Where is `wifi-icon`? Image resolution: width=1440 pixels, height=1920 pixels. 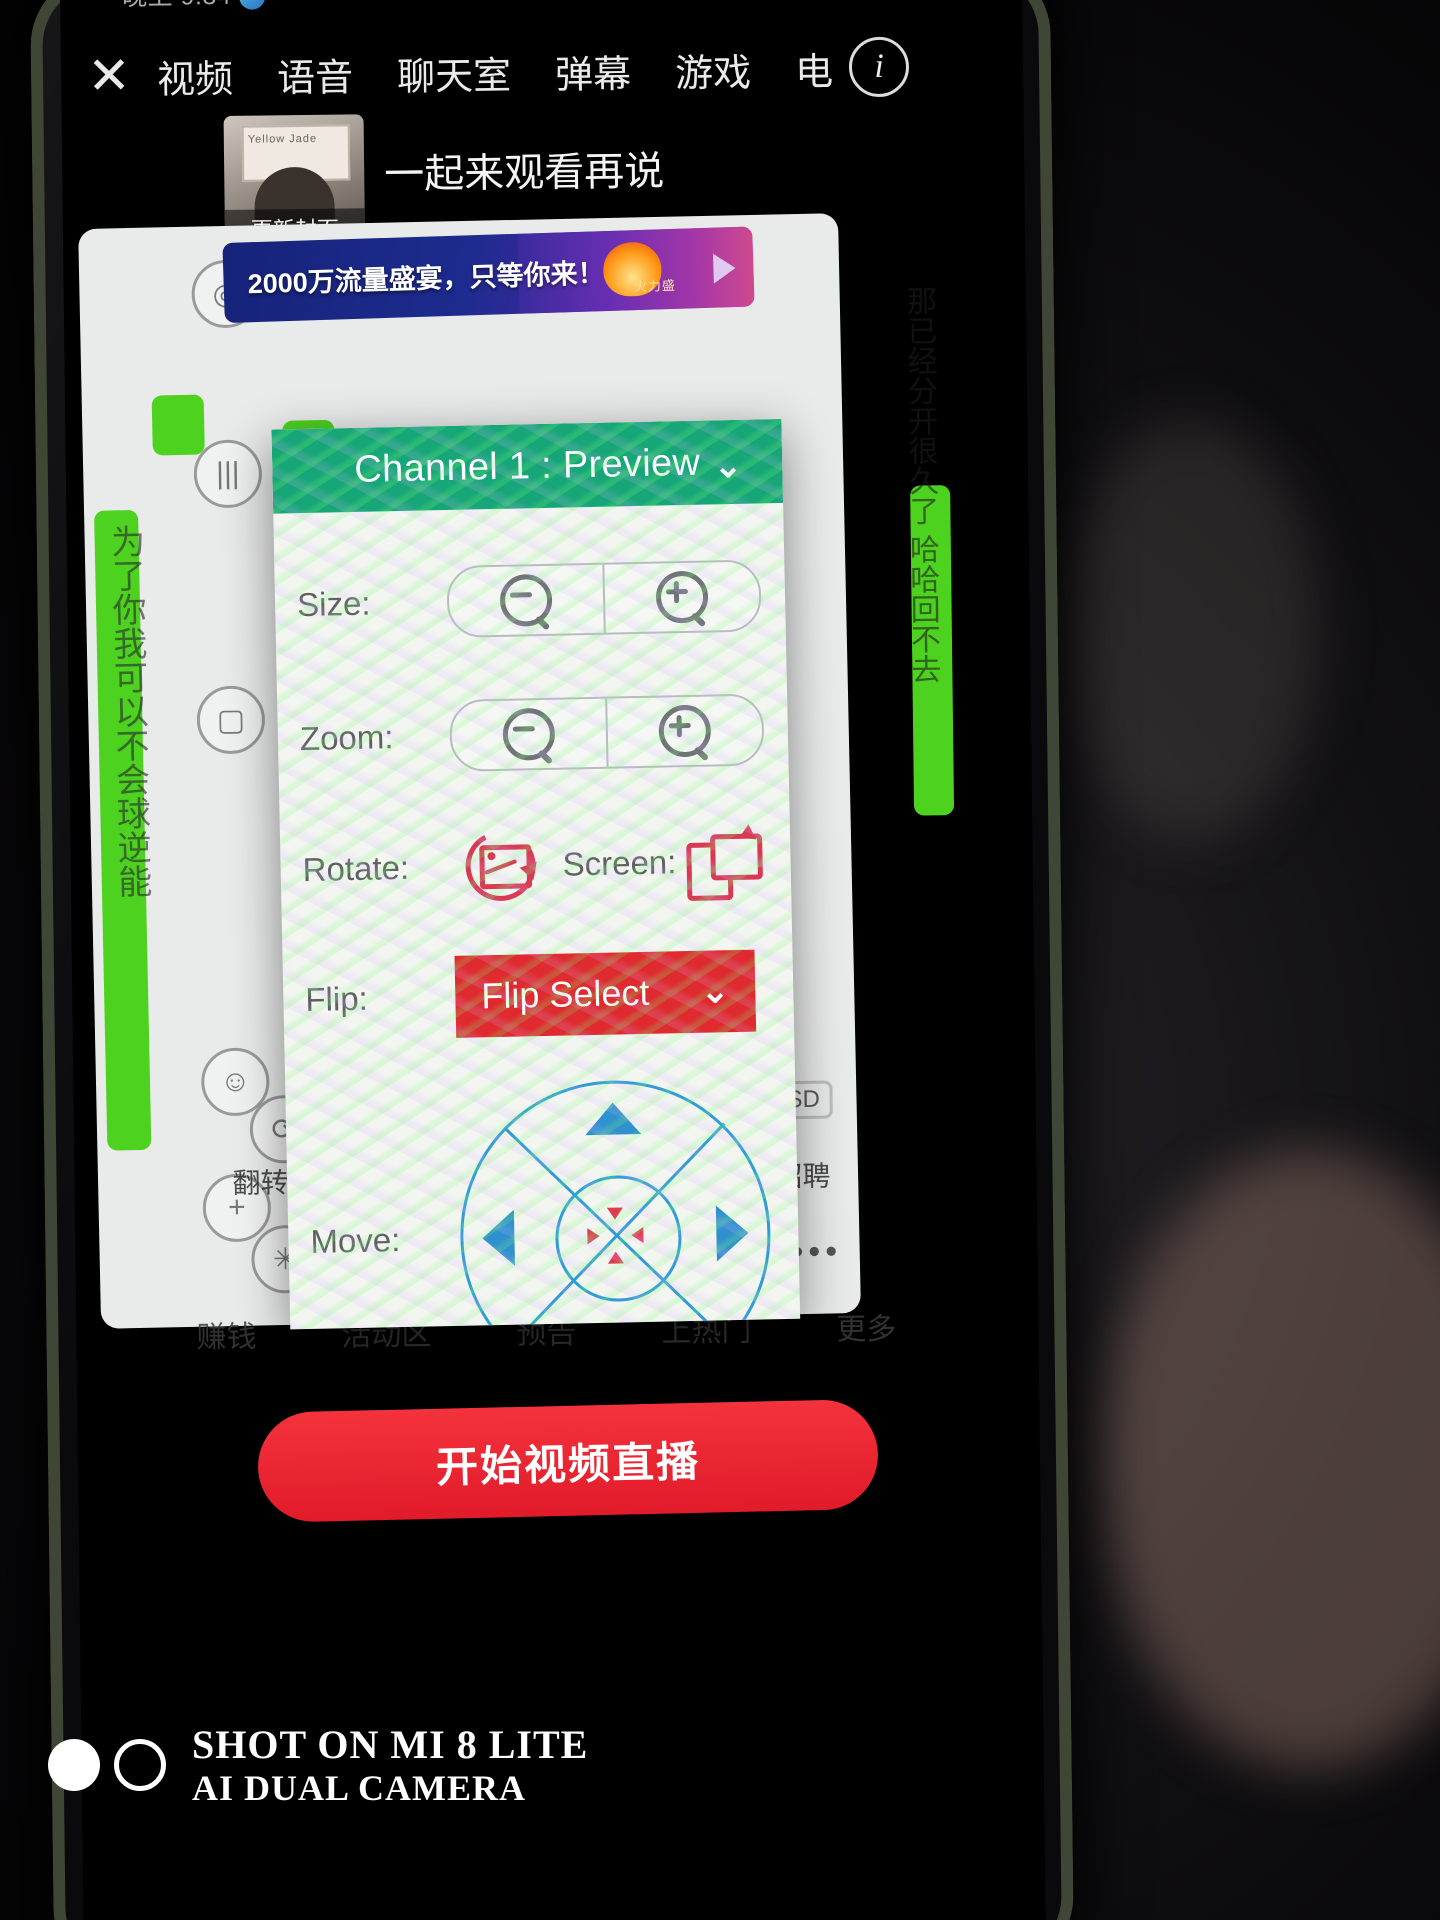 wifi-icon is located at coordinates (922, 0).